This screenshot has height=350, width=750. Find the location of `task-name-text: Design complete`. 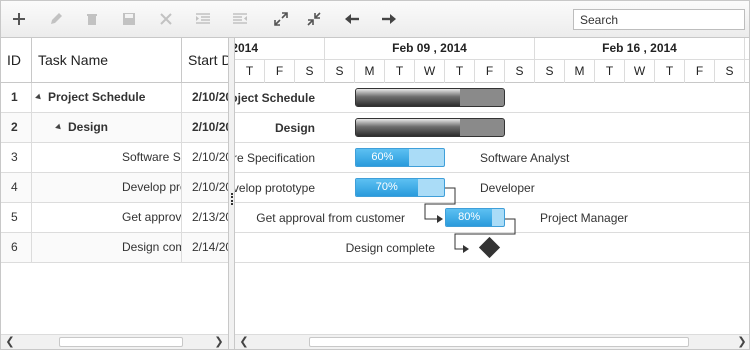

task-name-text: Design complete is located at coordinates (151, 247).